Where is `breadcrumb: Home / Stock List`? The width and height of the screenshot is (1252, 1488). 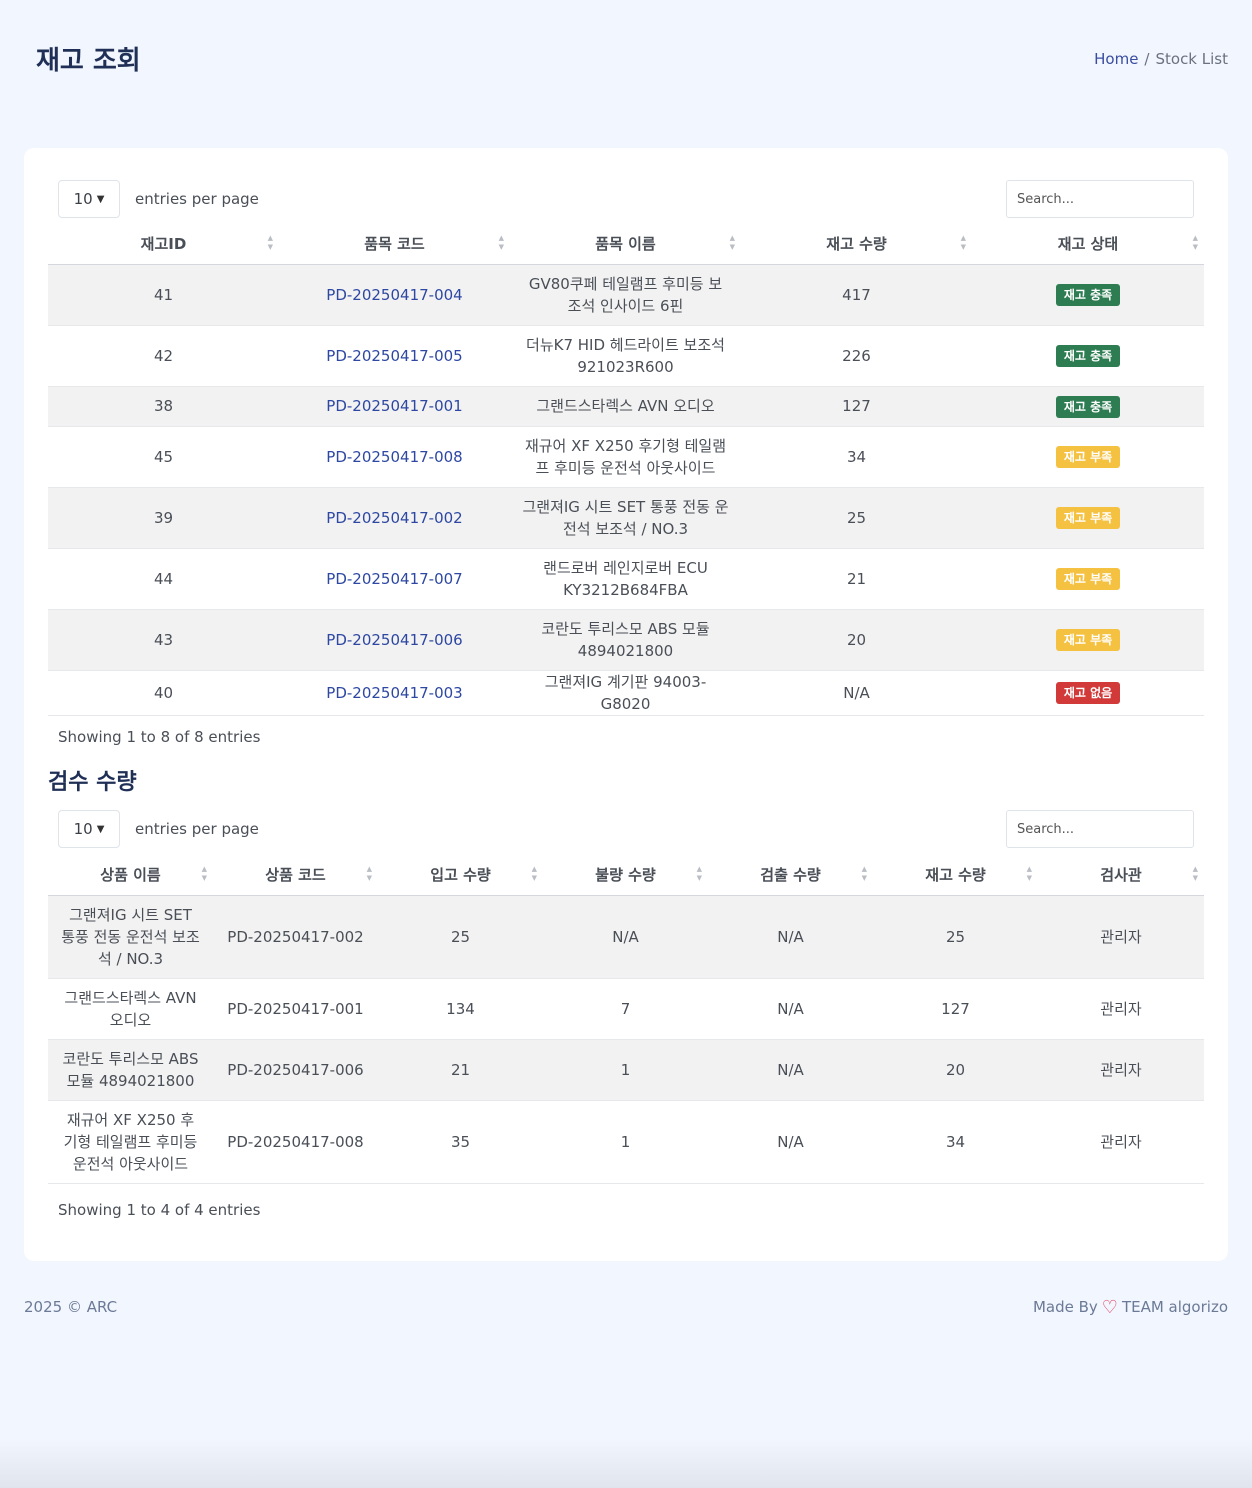 breadcrumb: Home / Stock List is located at coordinates (1161, 59).